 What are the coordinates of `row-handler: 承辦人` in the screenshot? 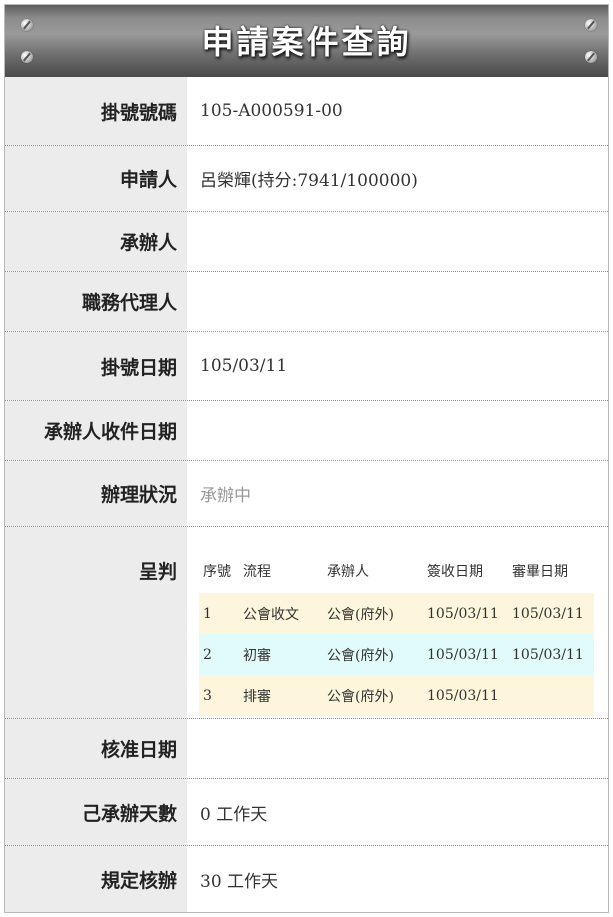 It's located at (306, 242).